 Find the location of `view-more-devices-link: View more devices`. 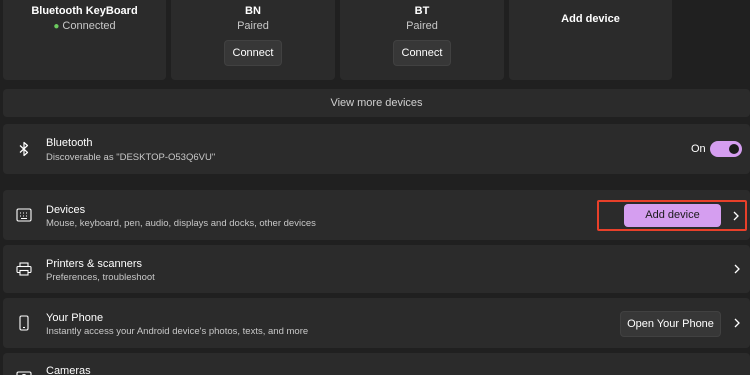

view-more-devices-link: View more devices is located at coordinates (376, 103).